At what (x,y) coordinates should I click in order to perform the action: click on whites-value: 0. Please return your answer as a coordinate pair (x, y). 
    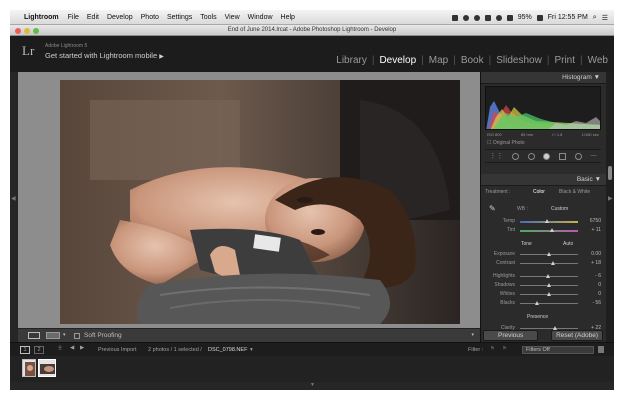
    Looking at the image, I should click on (591, 294).